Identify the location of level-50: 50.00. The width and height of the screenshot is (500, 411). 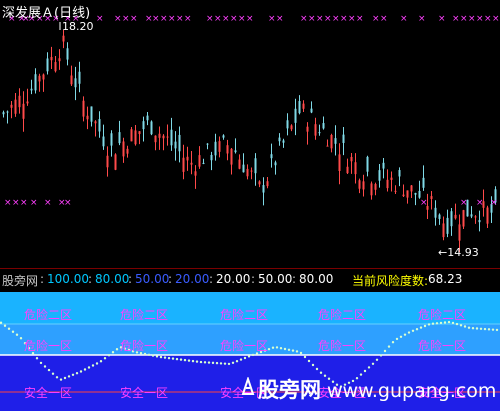
(152, 279).